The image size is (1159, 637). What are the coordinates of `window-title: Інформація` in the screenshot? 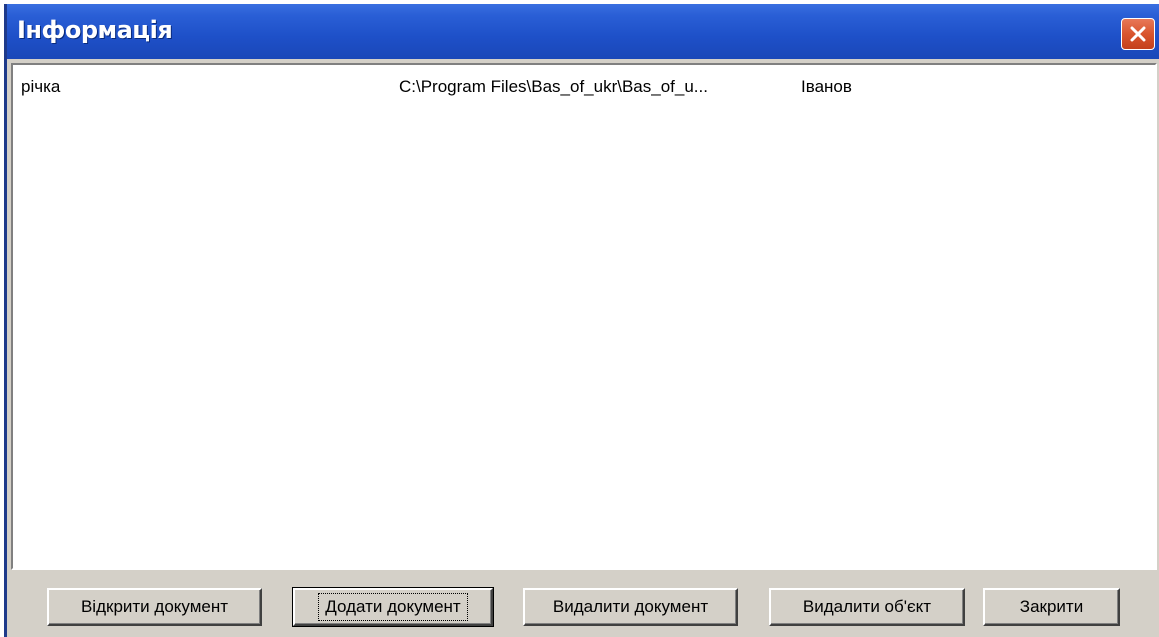 It's located at (95, 30).